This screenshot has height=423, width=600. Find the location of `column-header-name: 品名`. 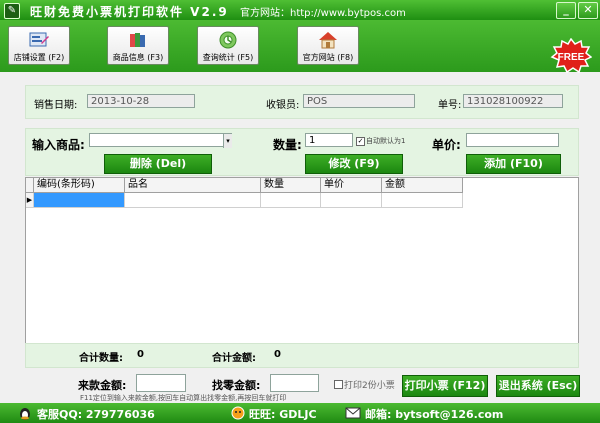

column-header-name: 品名 is located at coordinates (193, 185).